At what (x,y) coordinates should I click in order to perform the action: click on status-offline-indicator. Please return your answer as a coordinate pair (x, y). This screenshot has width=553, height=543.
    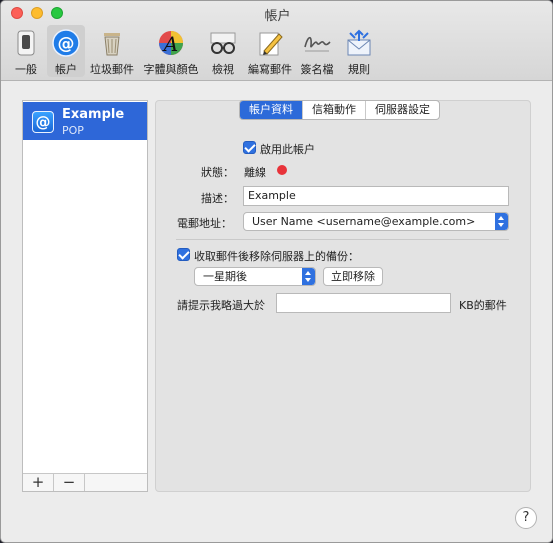
    Looking at the image, I should click on (282, 170).